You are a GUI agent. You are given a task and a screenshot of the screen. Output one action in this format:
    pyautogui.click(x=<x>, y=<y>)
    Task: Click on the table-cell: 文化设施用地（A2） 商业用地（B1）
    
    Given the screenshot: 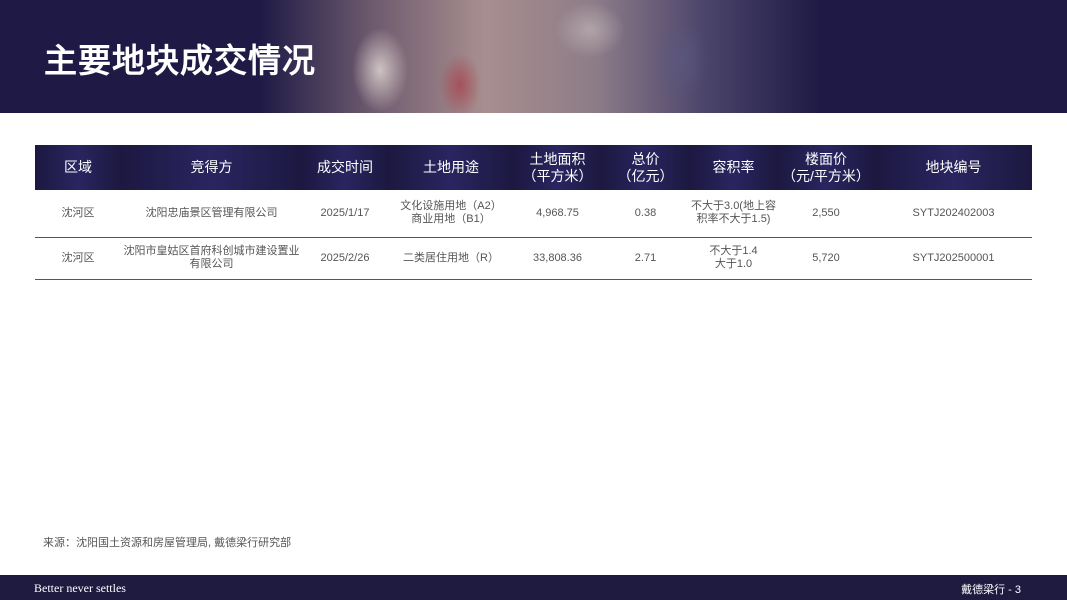 What is the action you would take?
    pyautogui.click(x=451, y=214)
    